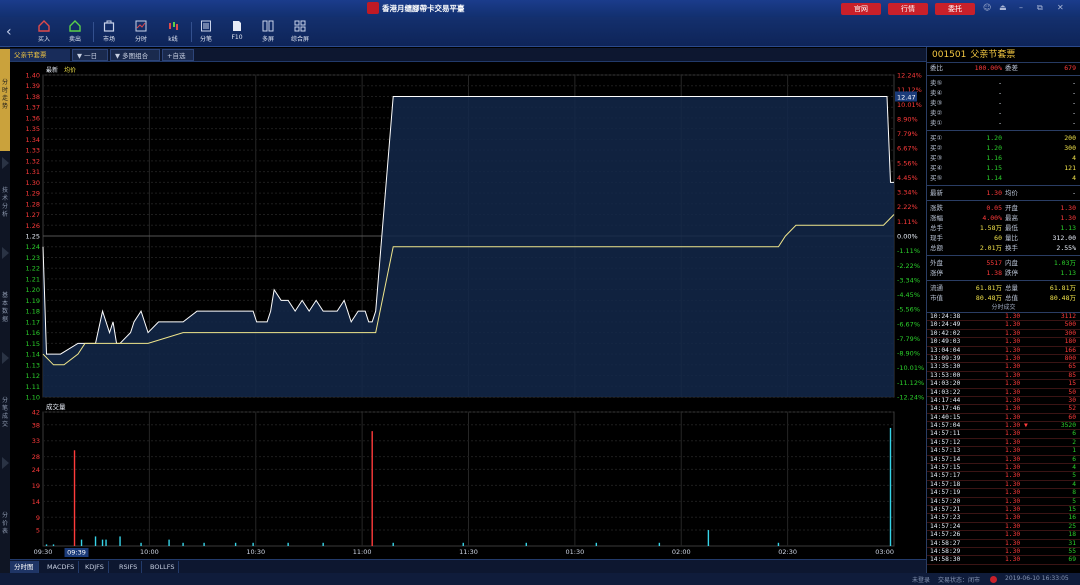 This screenshot has height=585, width=1080. I want to click on bid-qty: 300, so click(1070, 148).